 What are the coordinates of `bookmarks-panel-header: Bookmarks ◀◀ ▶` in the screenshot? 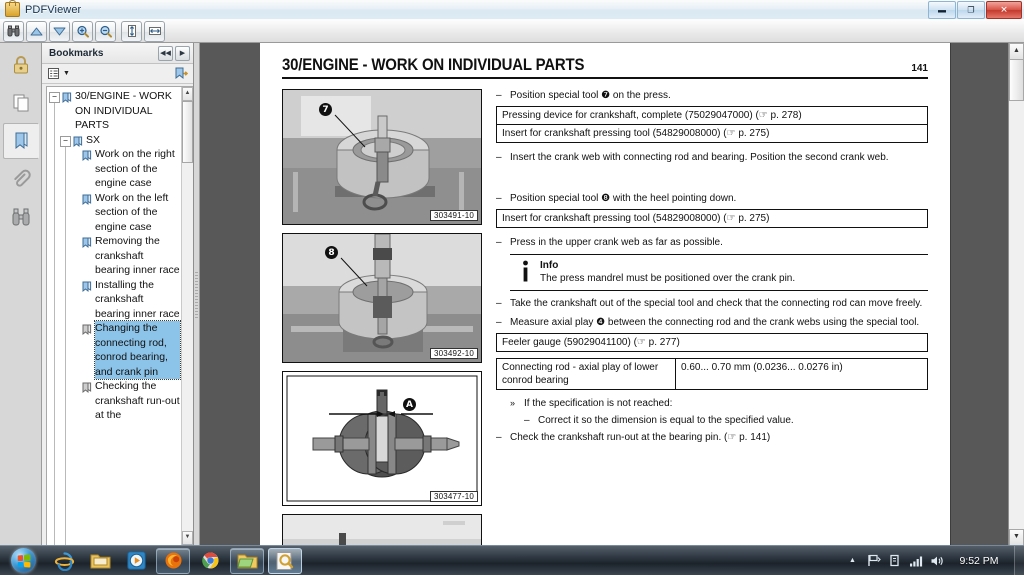 It's located at (117, 53).